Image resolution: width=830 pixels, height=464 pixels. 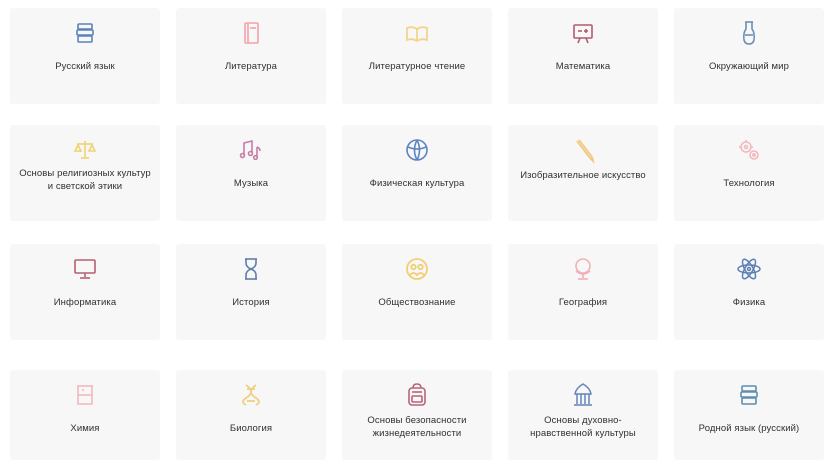 I want to click on subject-tile-music: Музыка, so click(x=251, y=173).